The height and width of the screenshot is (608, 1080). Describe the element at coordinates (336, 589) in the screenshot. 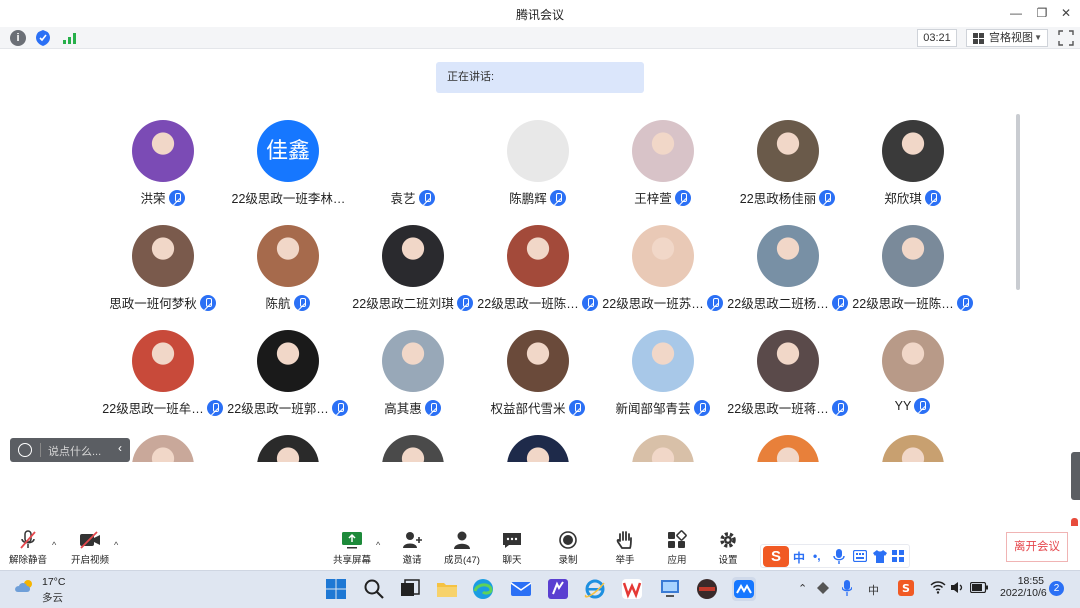

I see `windows-start-icon` at that location.